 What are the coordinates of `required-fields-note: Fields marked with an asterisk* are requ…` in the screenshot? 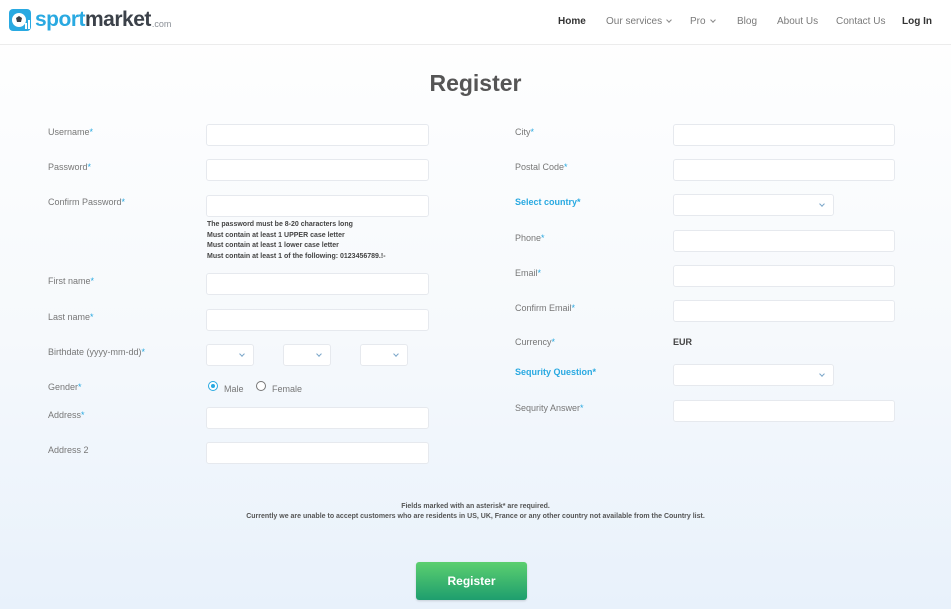 It's located at (475, 506).